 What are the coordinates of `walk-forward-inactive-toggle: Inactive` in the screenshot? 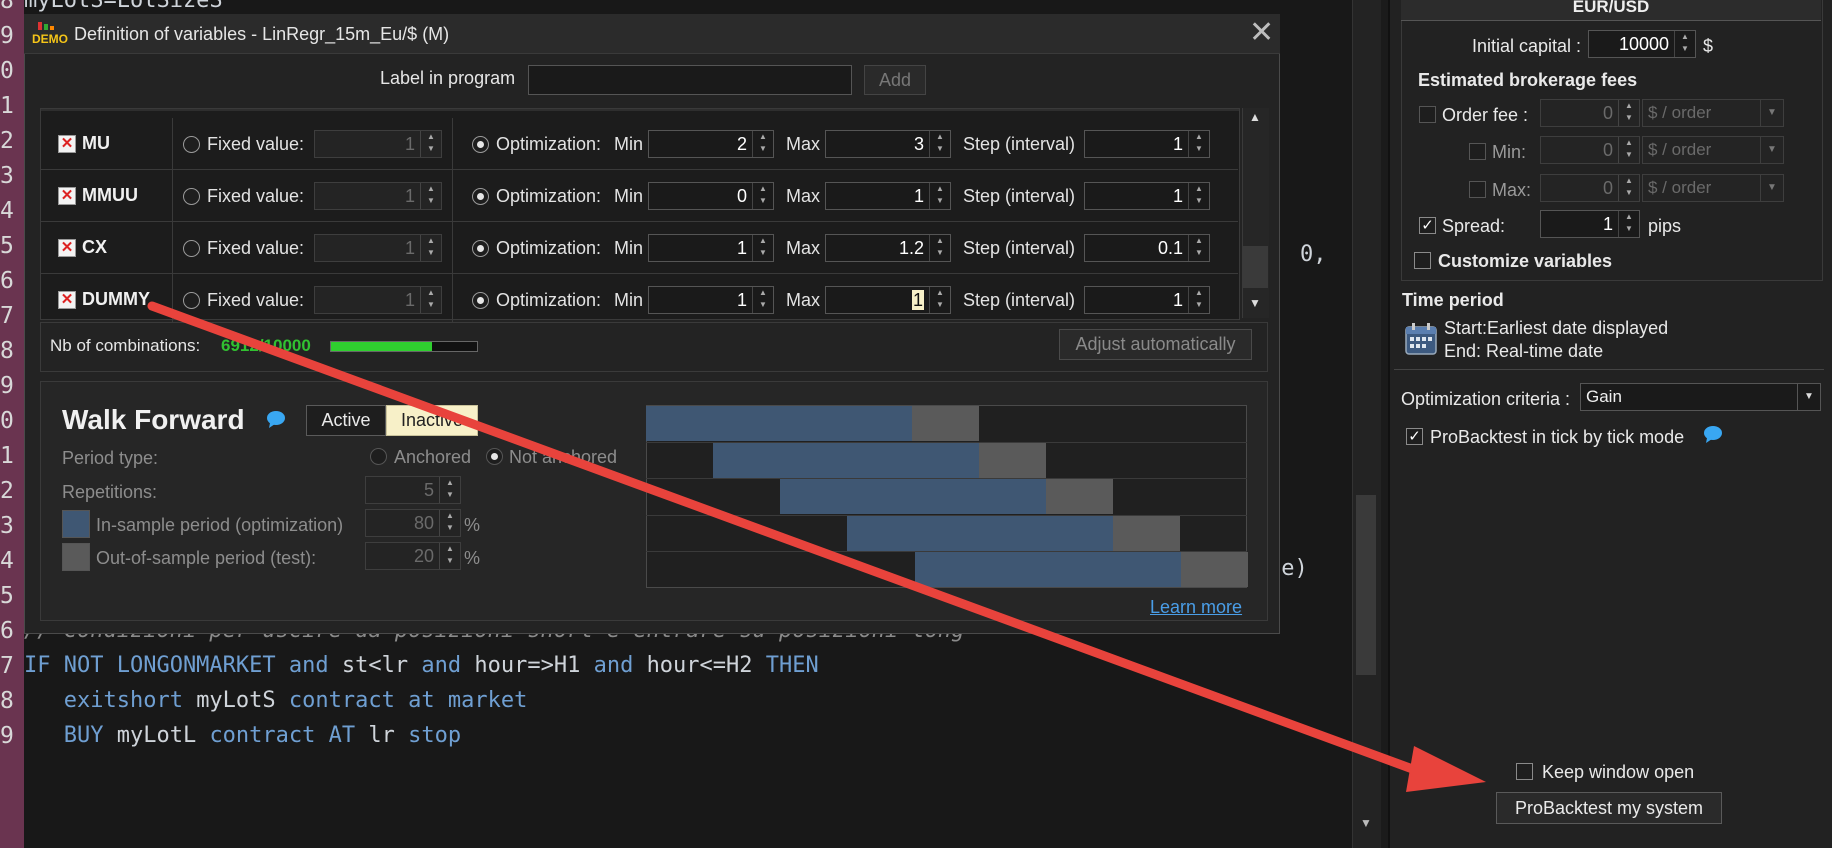 It's located at (432, 420).